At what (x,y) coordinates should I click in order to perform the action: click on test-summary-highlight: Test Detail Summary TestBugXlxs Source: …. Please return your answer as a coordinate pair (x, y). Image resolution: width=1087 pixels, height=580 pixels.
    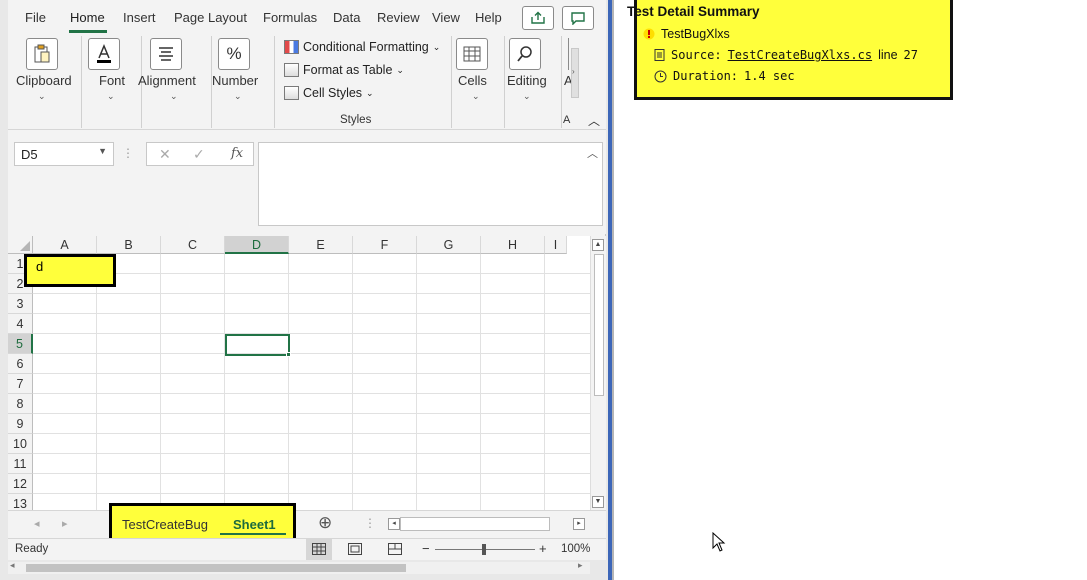
    Looking at the image, I should click on (790, 50).